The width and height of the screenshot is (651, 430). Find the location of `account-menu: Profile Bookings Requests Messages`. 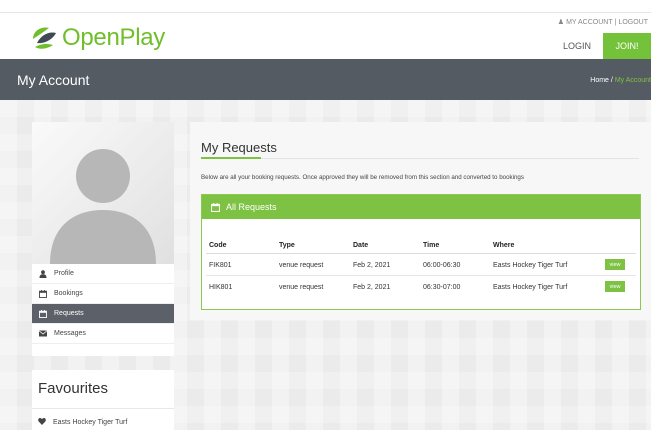

account-menu: Profile Bookings Requests Messages is located at coordinates (103, 304).